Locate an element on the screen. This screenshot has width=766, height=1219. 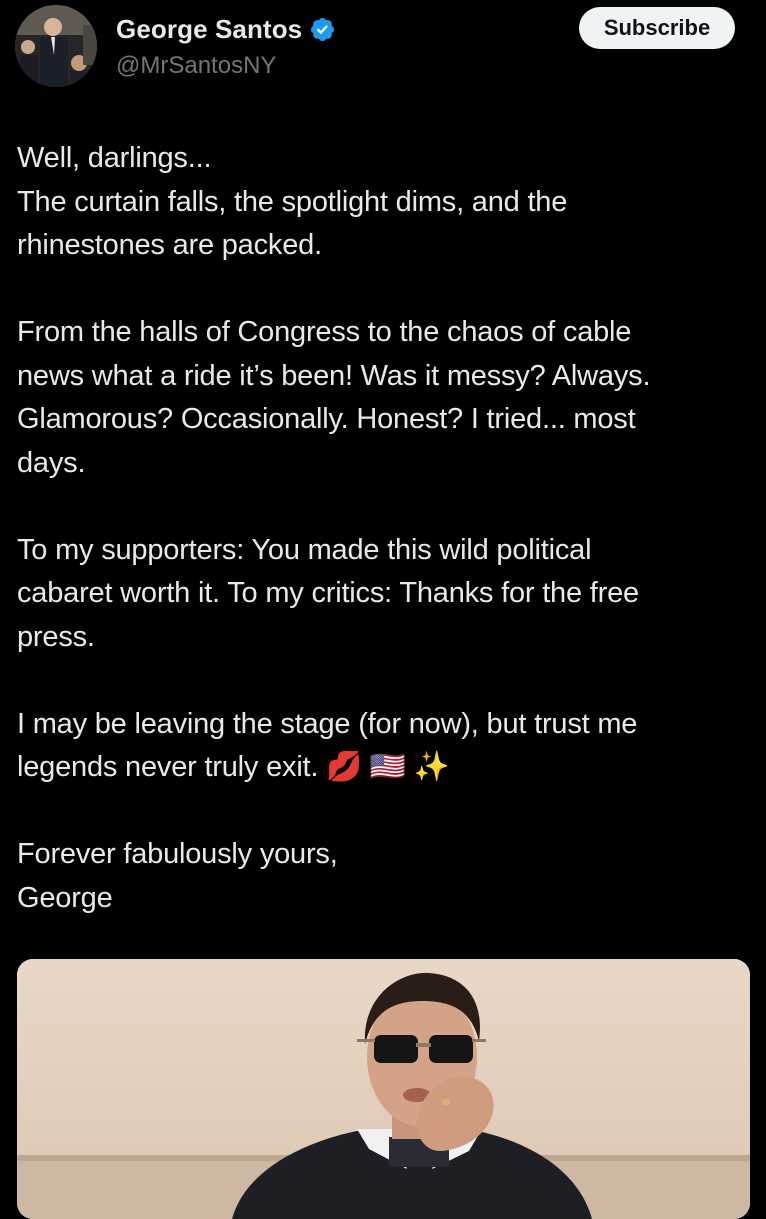
tweet-line: George is located at coordinates (65, 897).